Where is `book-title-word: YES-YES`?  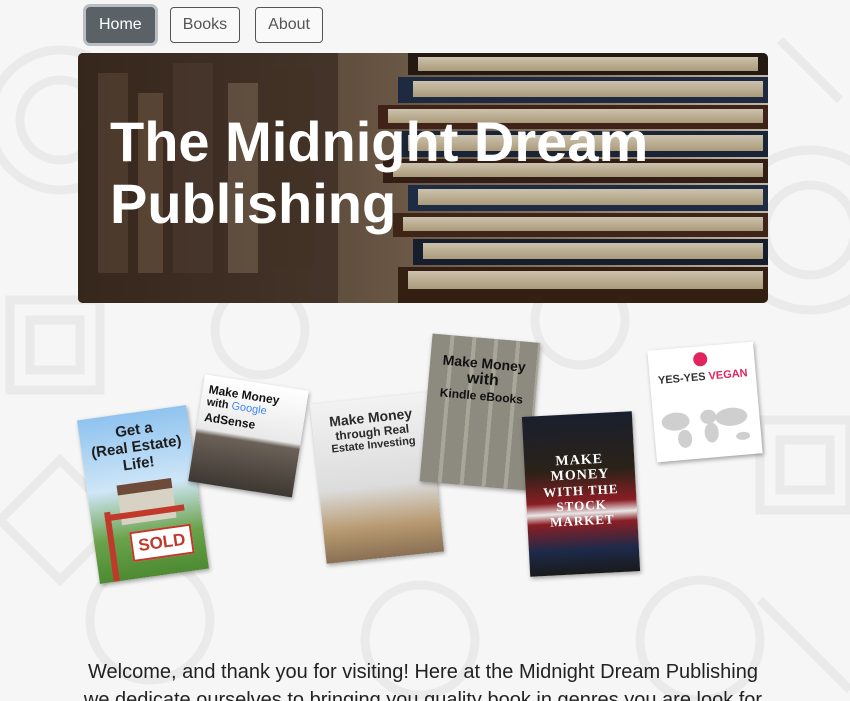
book-title-word: YES-YES is located at coordinates (682, 378).